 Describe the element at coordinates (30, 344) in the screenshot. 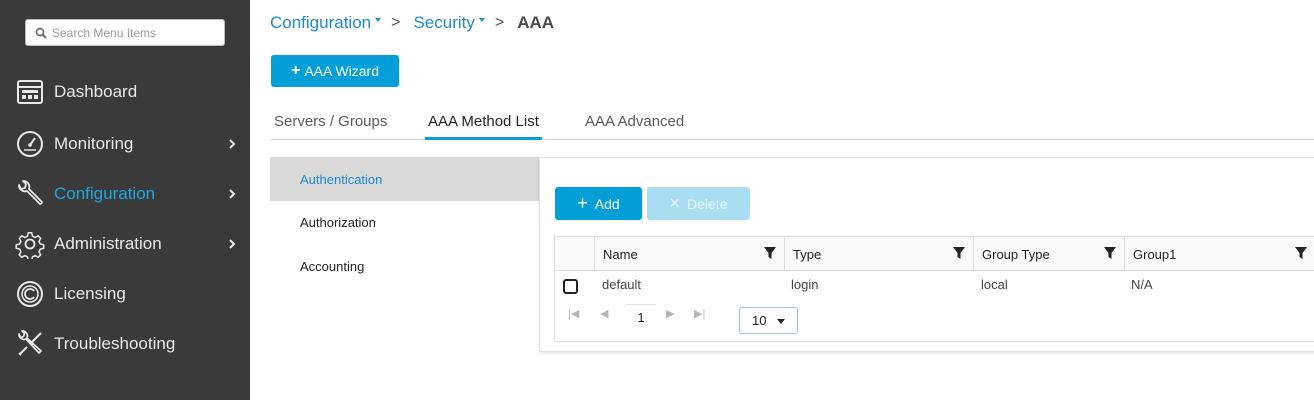

I see `tools-icon` at that location.